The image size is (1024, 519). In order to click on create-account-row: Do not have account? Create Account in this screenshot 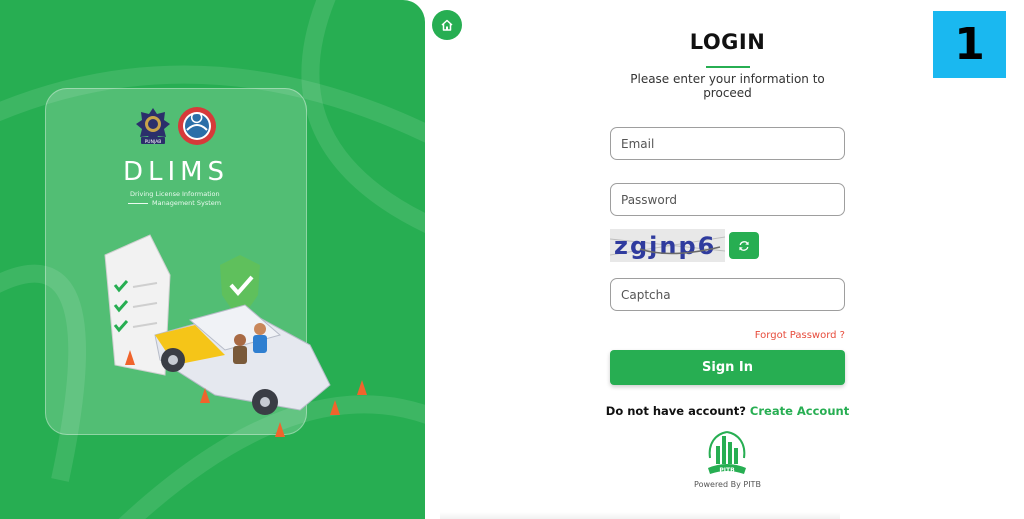, I will do `click(727, 411)`.